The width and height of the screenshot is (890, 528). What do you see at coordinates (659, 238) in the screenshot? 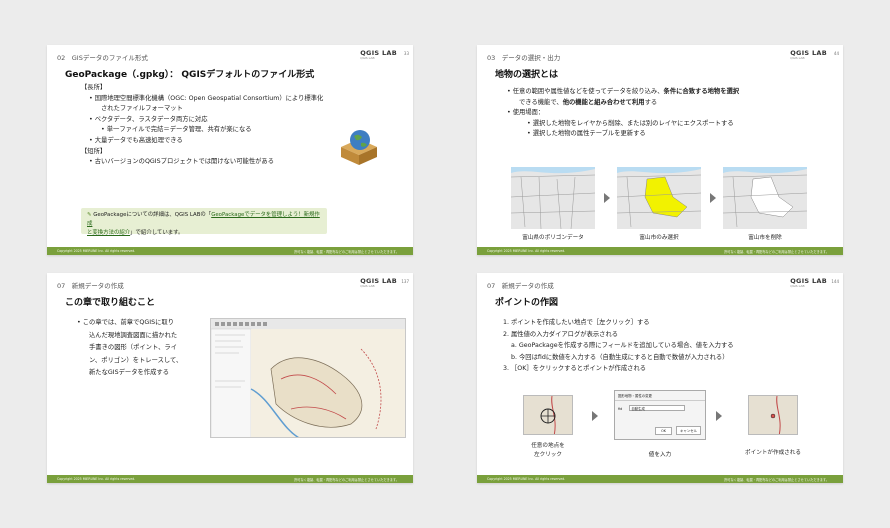
I see `caption: 富山市のみ選択` at bounding box center [659, 238].